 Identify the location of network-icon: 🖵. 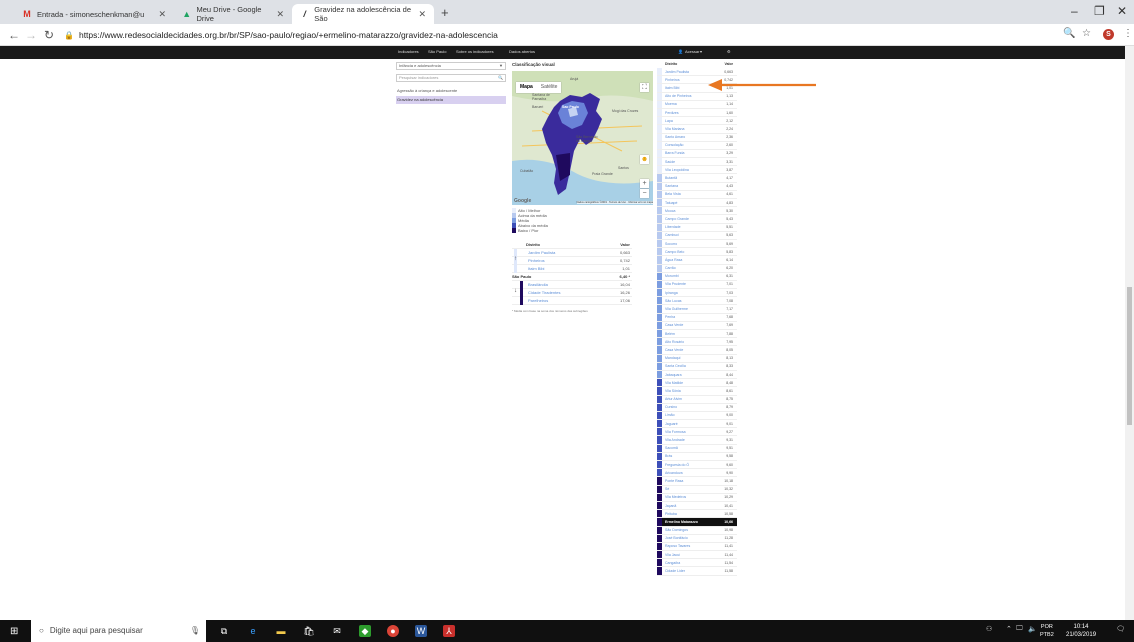
(1019, 629).